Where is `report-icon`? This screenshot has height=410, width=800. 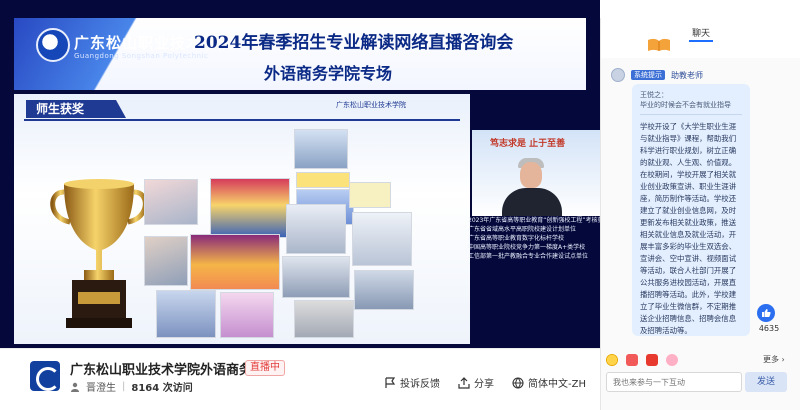 report-icon is located at coordinates (390, 382).